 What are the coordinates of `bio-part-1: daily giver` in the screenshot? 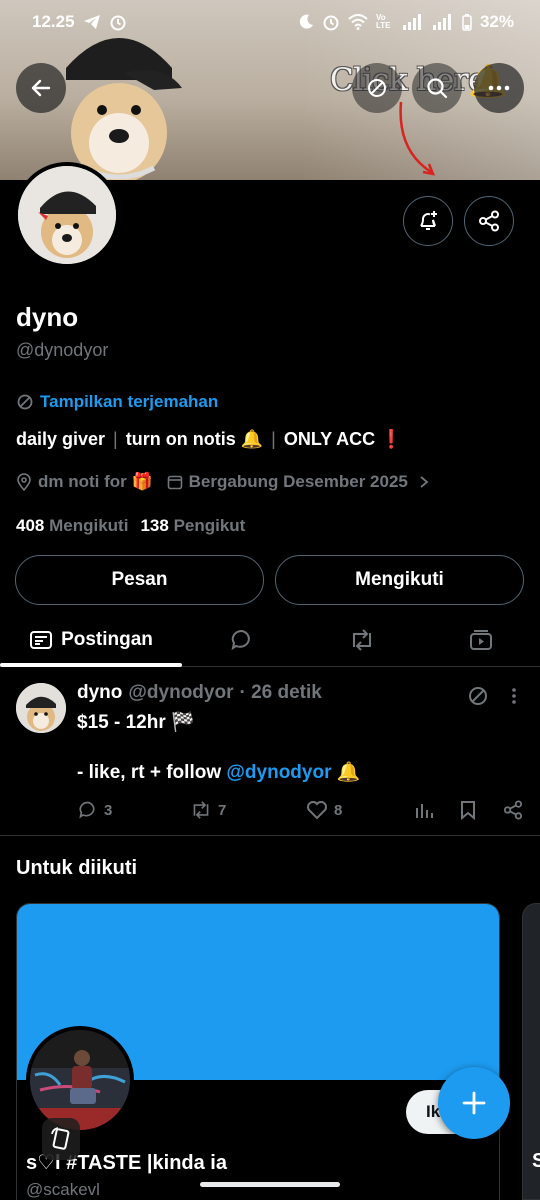 It's located at (61, 439).